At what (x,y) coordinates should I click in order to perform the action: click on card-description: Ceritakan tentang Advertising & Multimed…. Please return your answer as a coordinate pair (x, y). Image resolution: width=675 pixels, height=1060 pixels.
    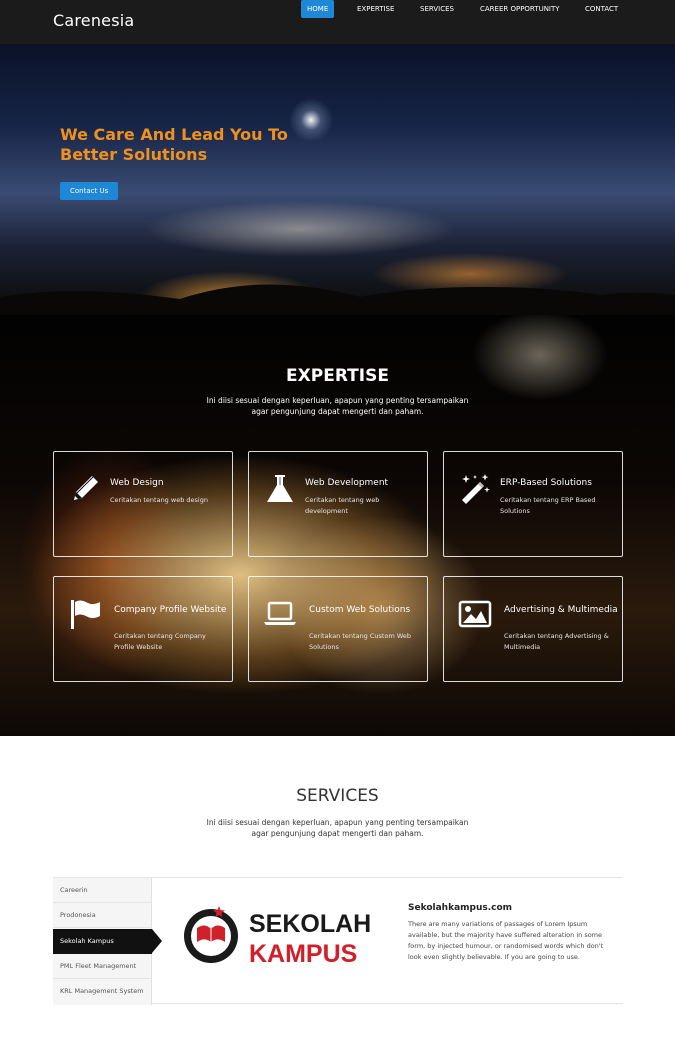
    Looking at the image, I should click on (556, 641).